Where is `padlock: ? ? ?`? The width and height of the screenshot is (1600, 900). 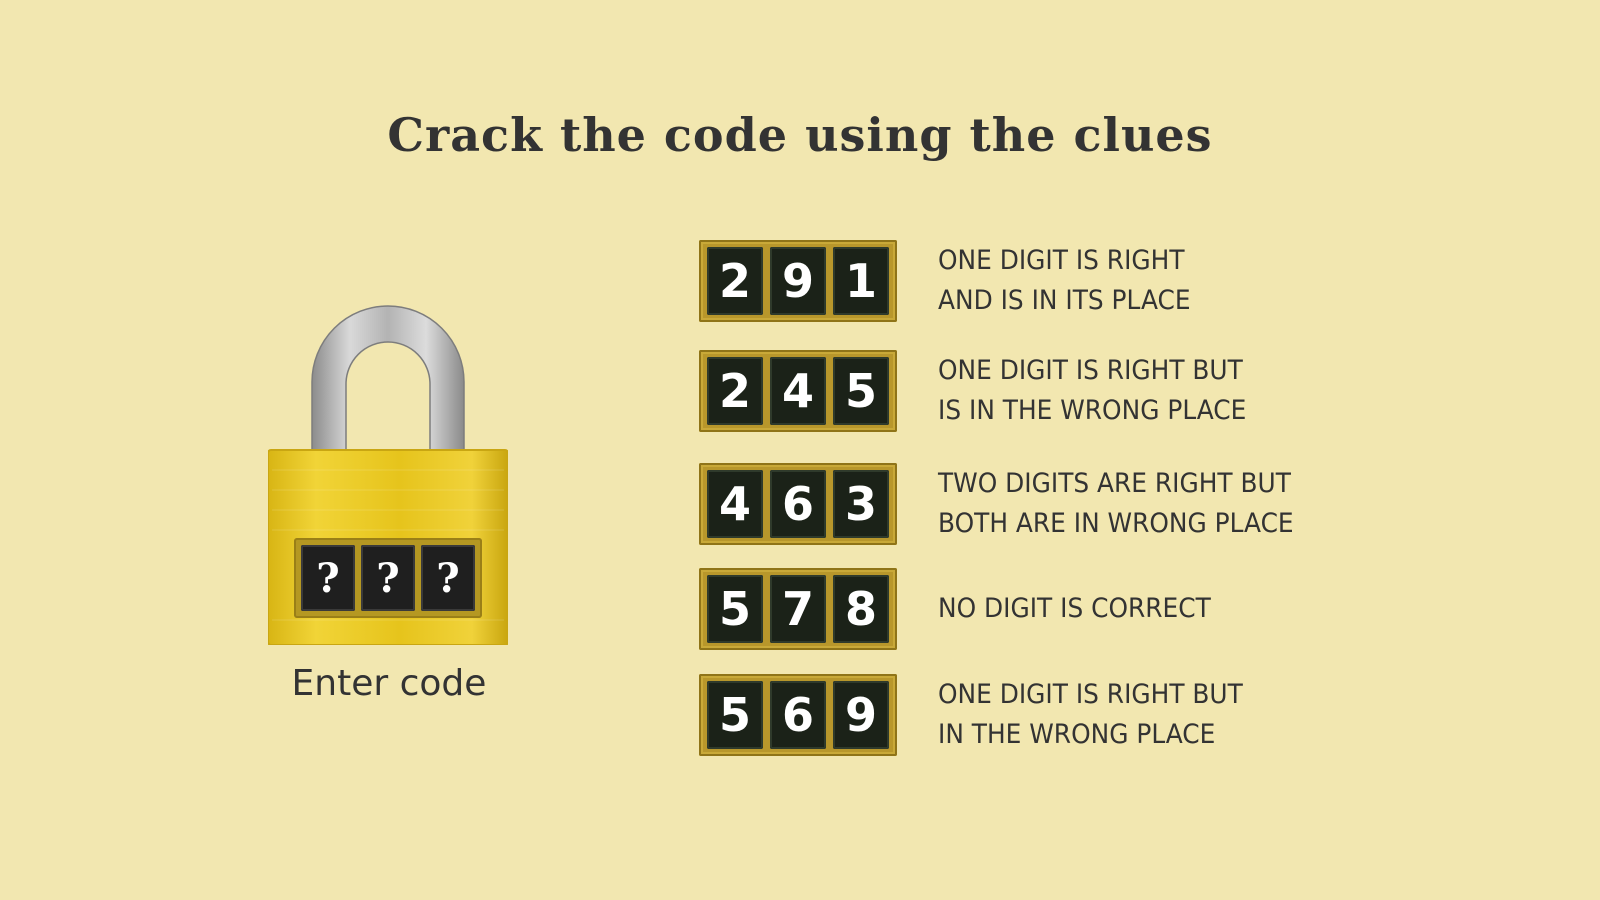
padlock: ? ? ? is located at coordinates (388, 472).